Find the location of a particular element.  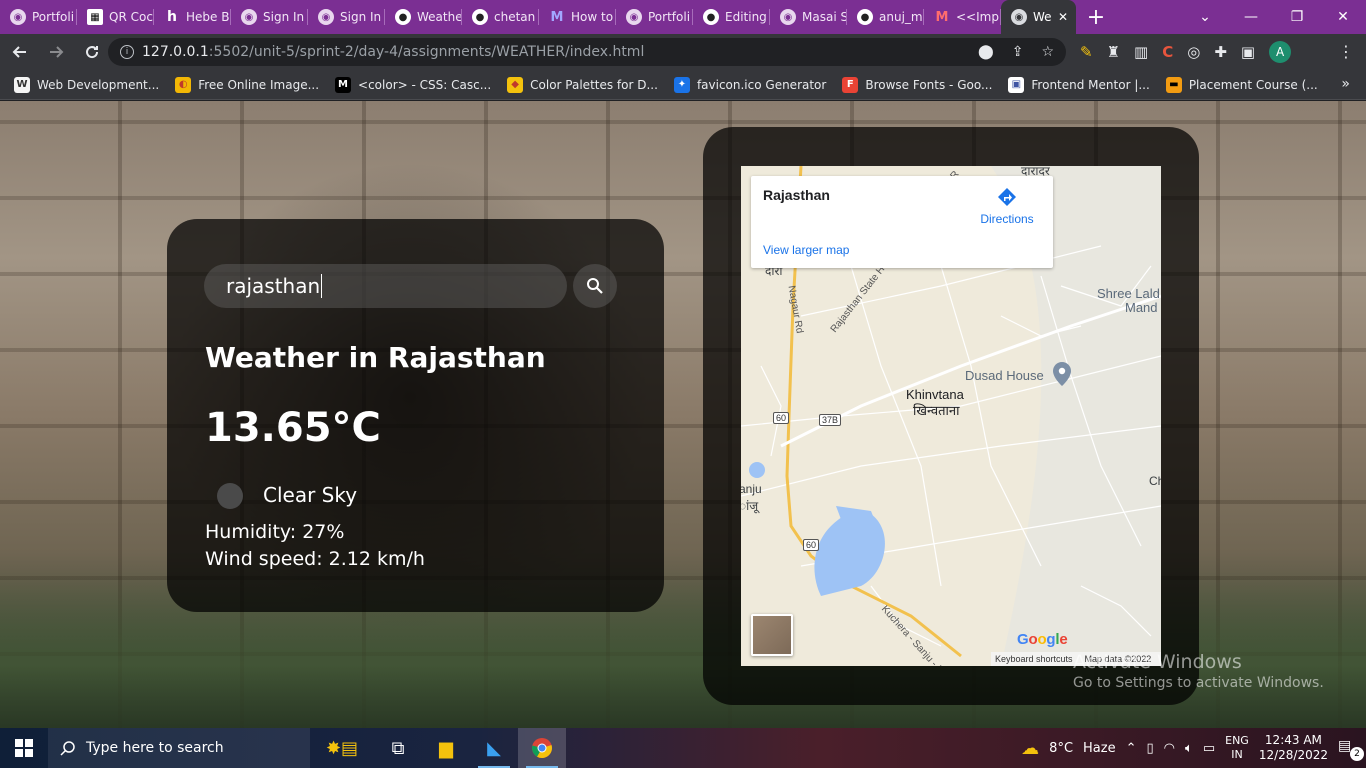

tab-6: ● chetan is located at coordinates (500, 17).